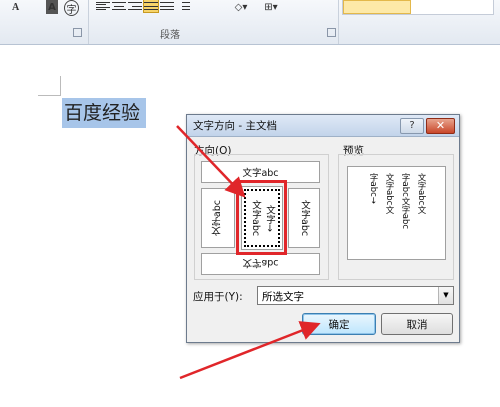  I want to click on align-center-icon, so click(119, 6).